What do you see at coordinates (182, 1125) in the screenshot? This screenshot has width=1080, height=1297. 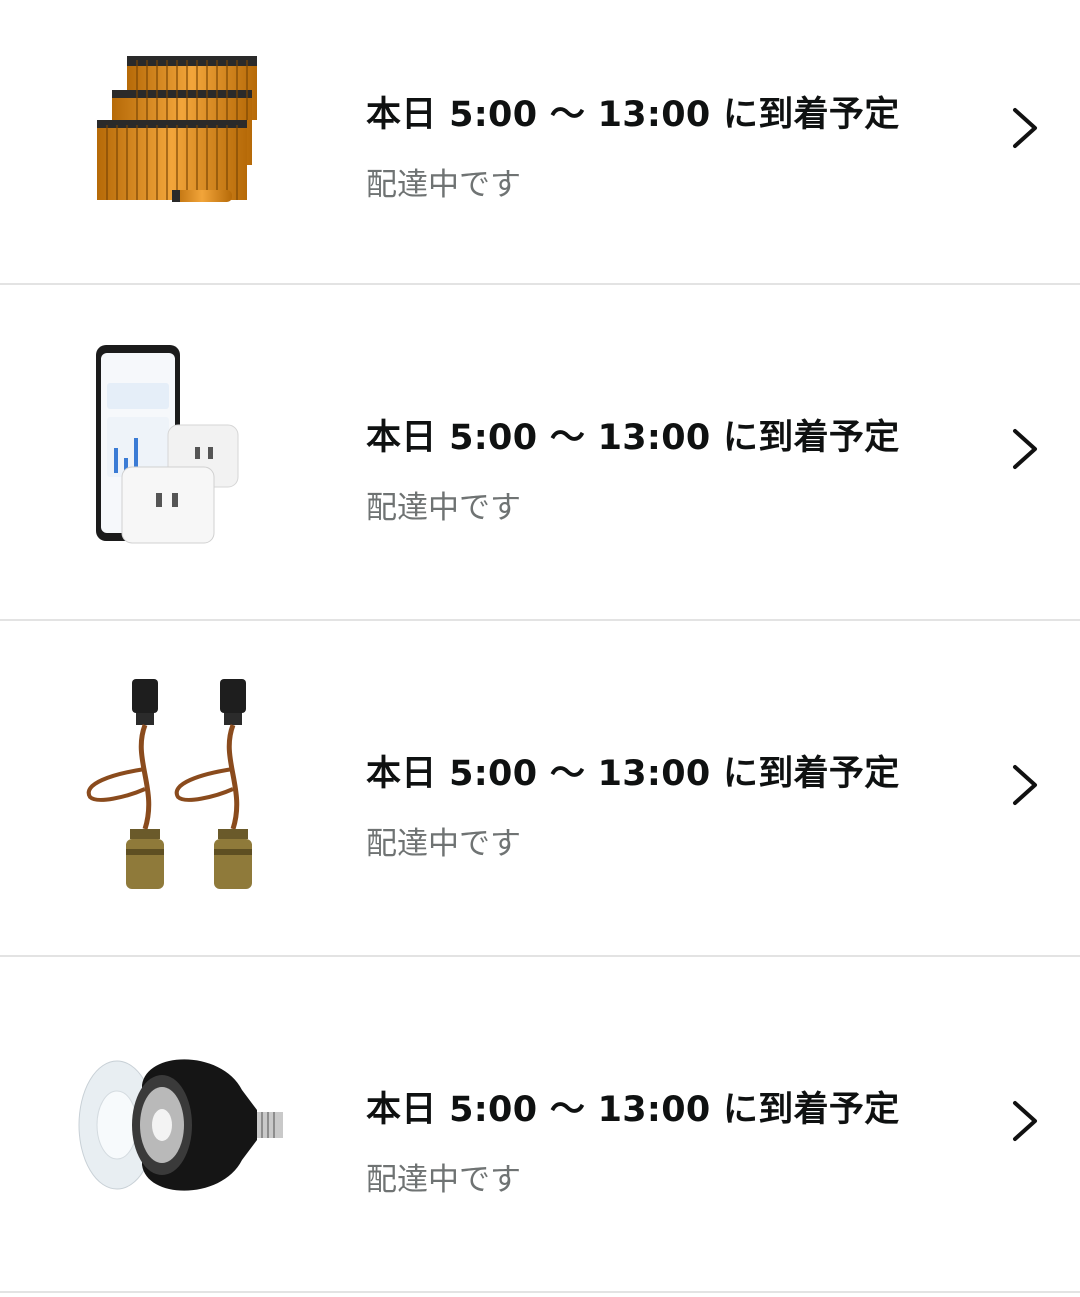 I see `product-image-led-bulb` at bounding box center [182, 1125].